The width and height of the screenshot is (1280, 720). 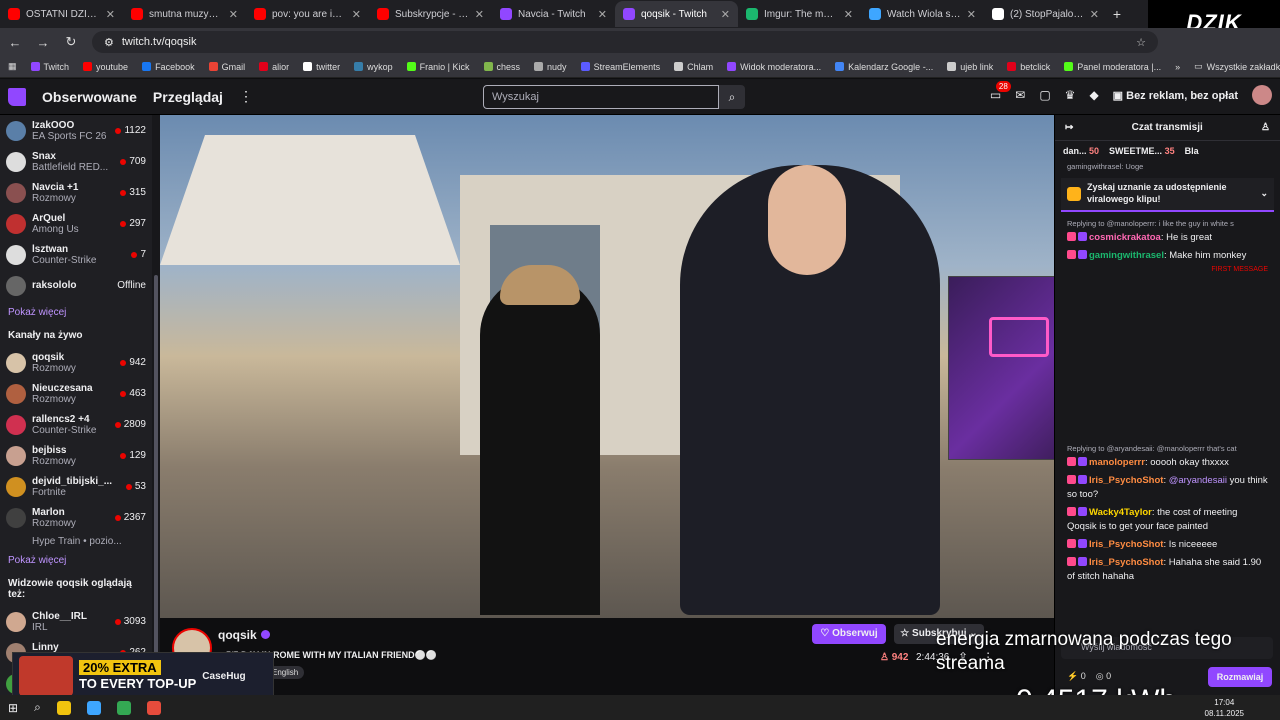 What do you see at coordinates (226, 67) in the screenshot?
I see `bookmark-item: Gmail` at bounding box center [226, 67].